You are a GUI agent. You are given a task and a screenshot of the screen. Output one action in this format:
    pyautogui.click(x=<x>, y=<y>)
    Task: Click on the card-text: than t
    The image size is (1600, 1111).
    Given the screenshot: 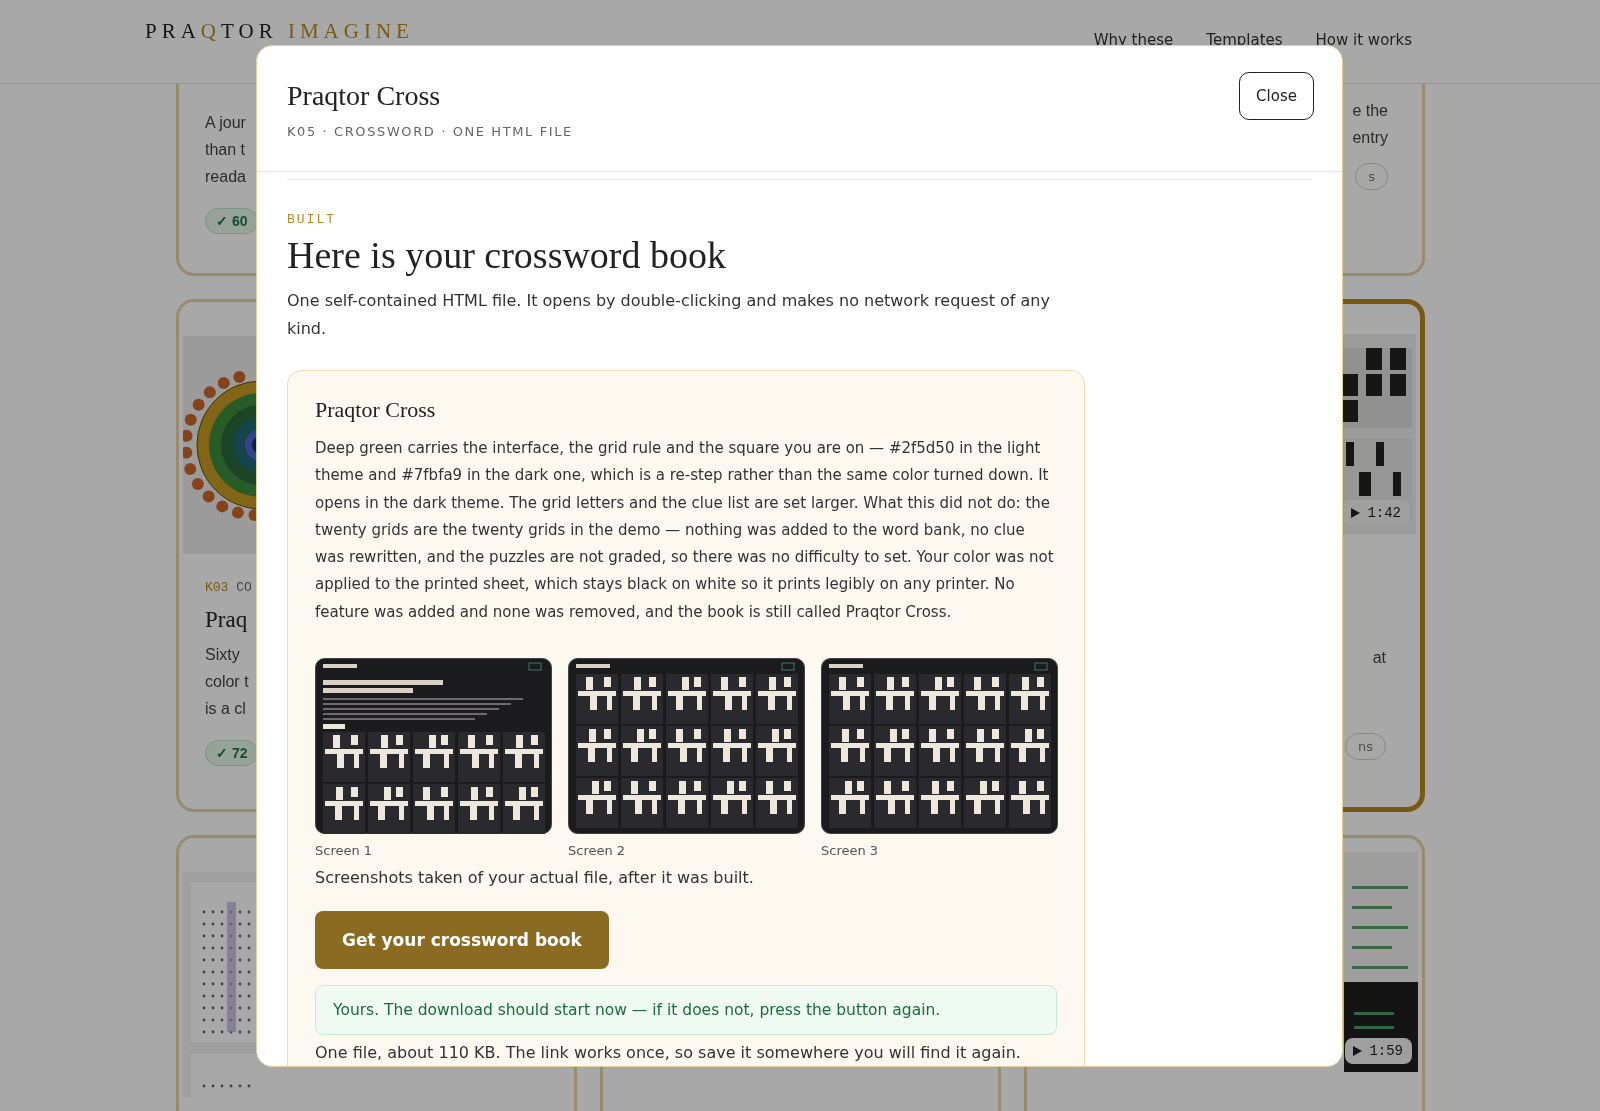 What is the action you would take?
    pyautogui.click(x=225, y=150)
    